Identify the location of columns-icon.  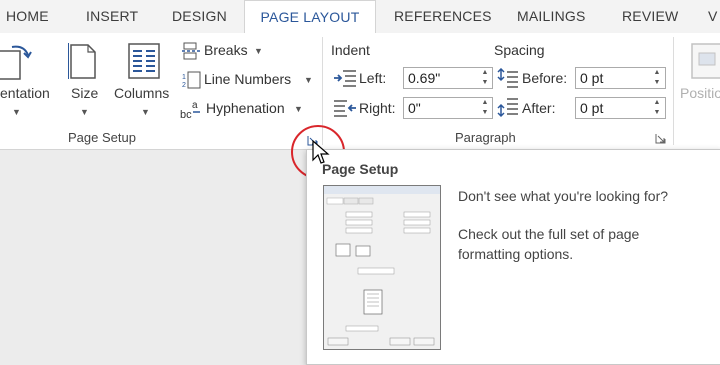
(144, 61).